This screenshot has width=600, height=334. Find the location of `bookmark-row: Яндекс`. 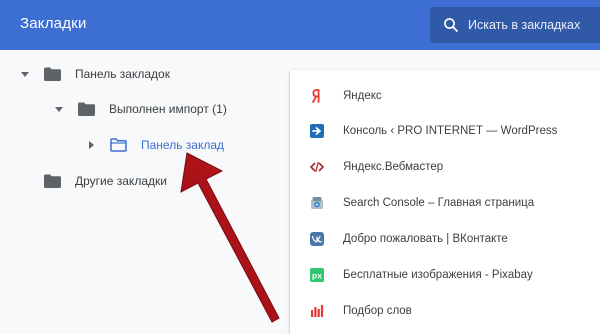

bookmark-row: Яндекс is located at coordinates (445, 96).